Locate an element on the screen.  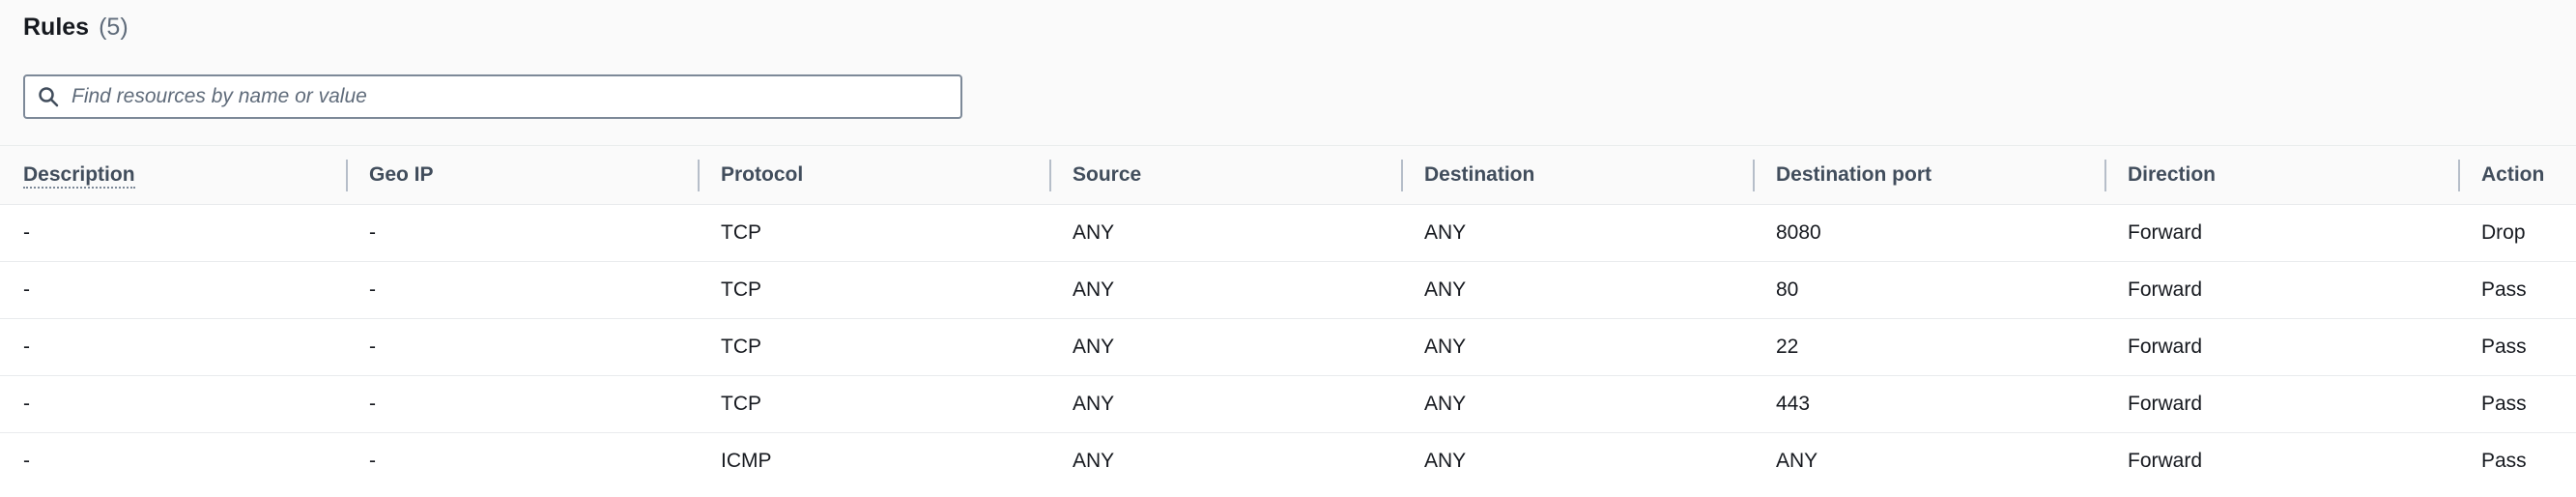
column-header-label: Destination port is located at coordinates (1854, 174).